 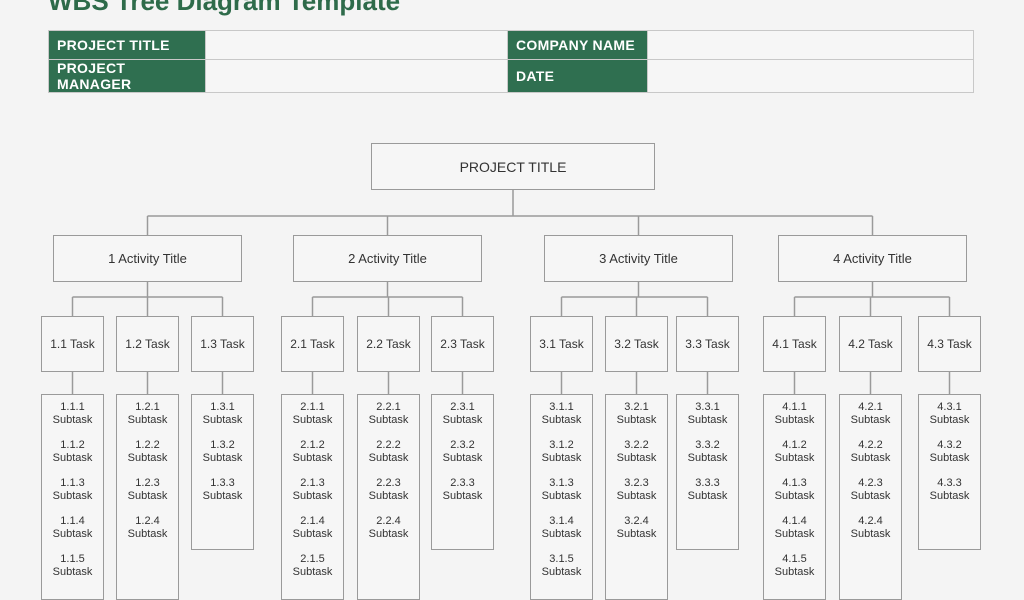 I want to click on task-node: 1.2 Task, so click(x=147, y=344).